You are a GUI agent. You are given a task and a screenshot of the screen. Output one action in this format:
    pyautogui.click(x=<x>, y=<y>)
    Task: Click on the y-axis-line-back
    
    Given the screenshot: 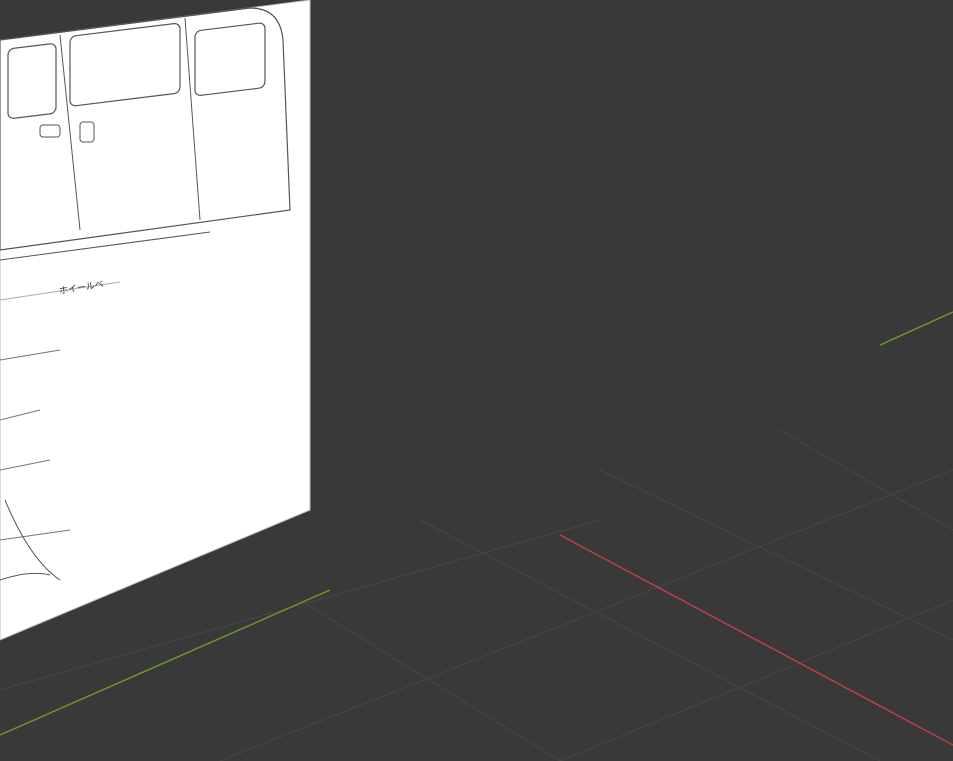 What is the action you would take?
    pyautogui.click(x=916, y=328)
    